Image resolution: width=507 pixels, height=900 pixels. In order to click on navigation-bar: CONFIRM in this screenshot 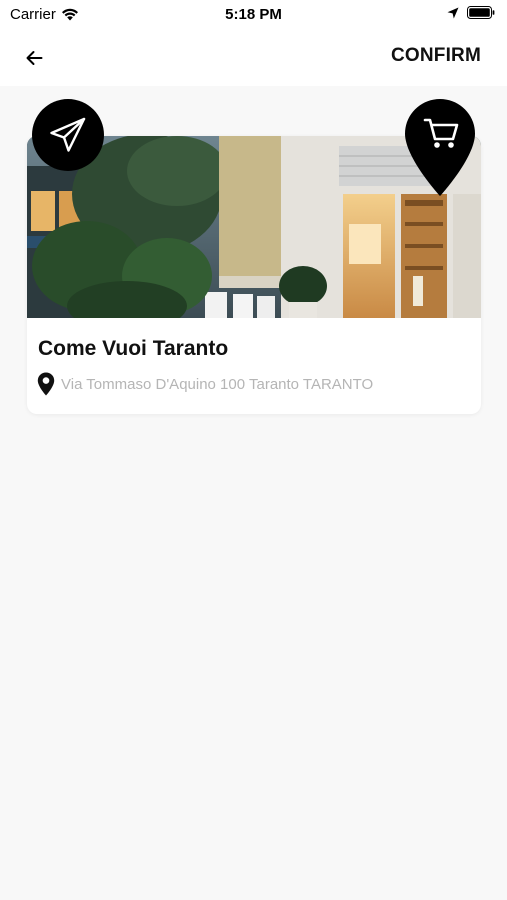, I will do `click(253, 58)`.